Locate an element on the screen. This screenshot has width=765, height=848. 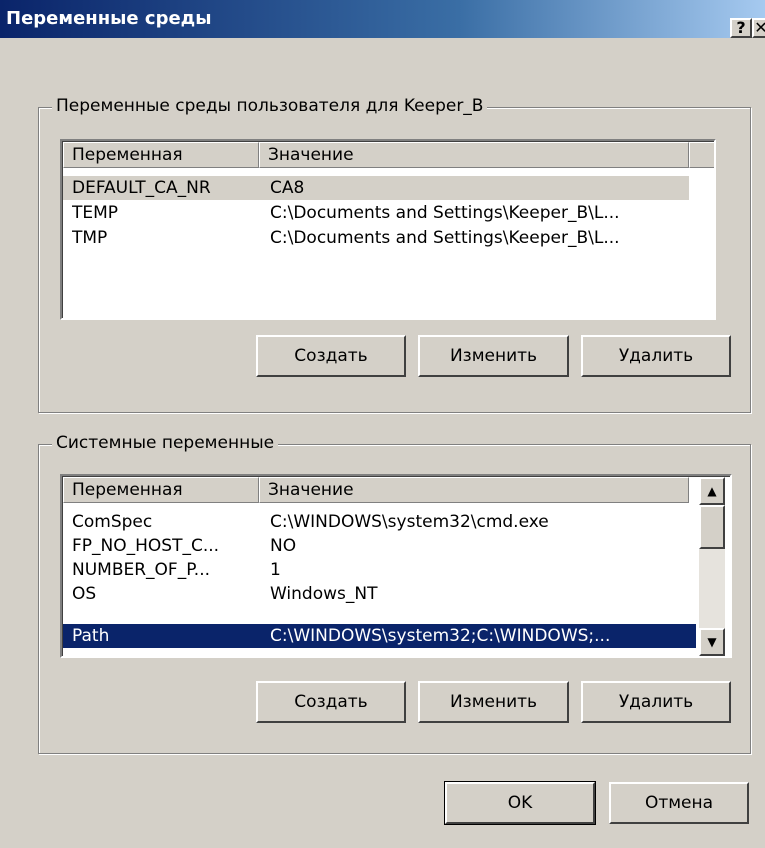
variable-value: CA8 is located at coordinates (287, 188).